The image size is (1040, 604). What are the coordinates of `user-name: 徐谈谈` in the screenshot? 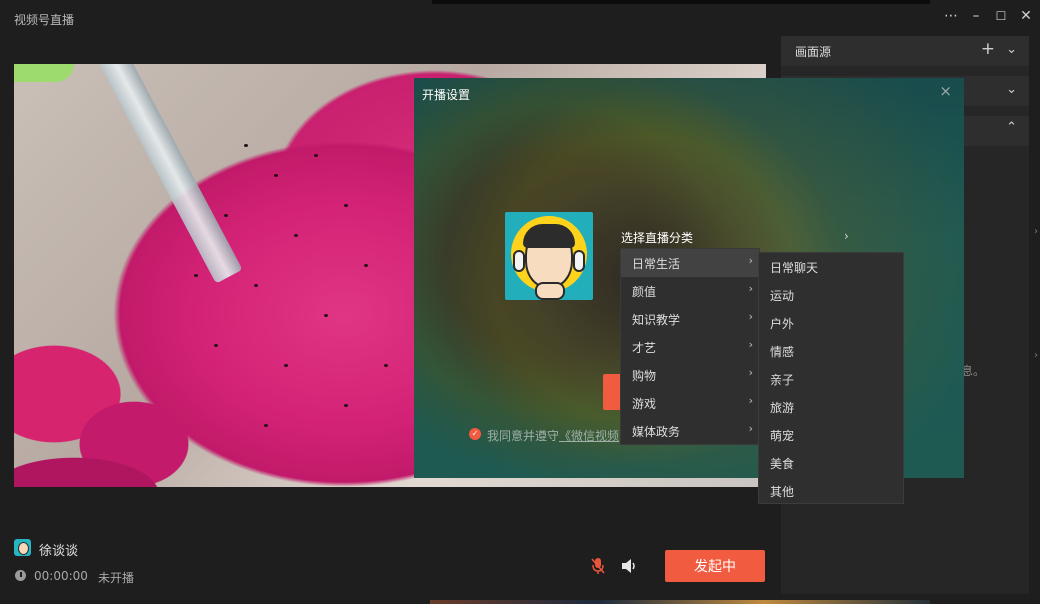 It's located at (59, 551).